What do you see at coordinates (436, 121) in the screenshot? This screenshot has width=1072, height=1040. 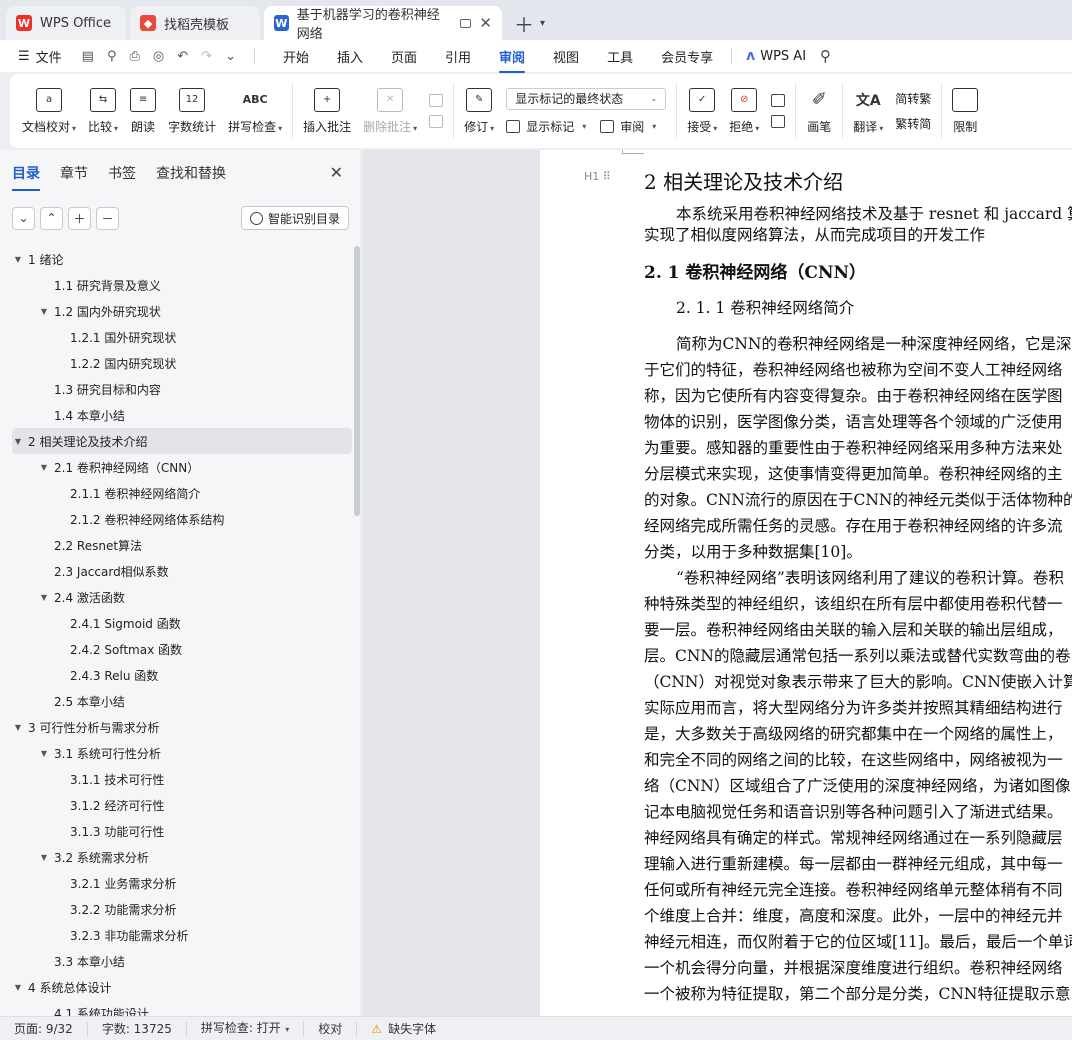 I see `next-comment-button` at bounding box center [436, 121].